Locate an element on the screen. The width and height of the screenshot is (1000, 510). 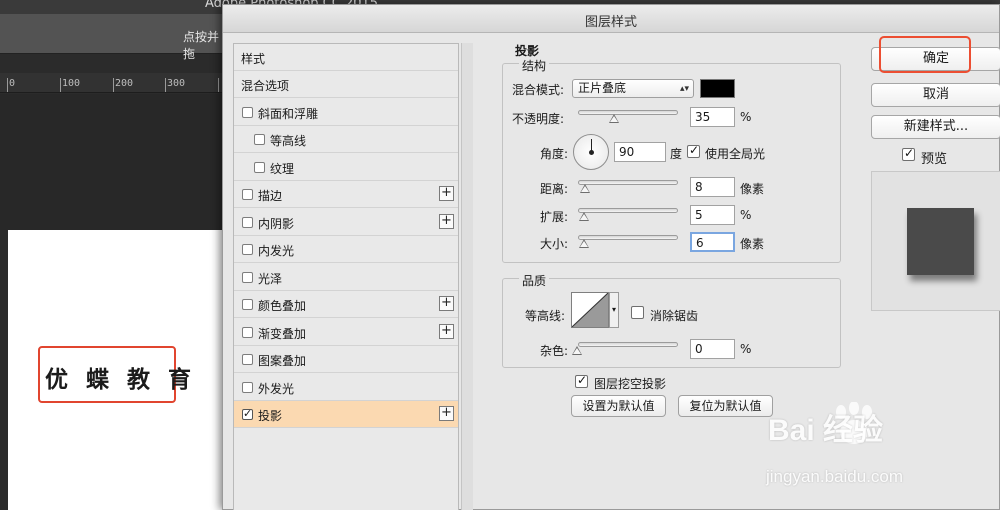
spread-input: 5 is located at coordinates (712, 215).